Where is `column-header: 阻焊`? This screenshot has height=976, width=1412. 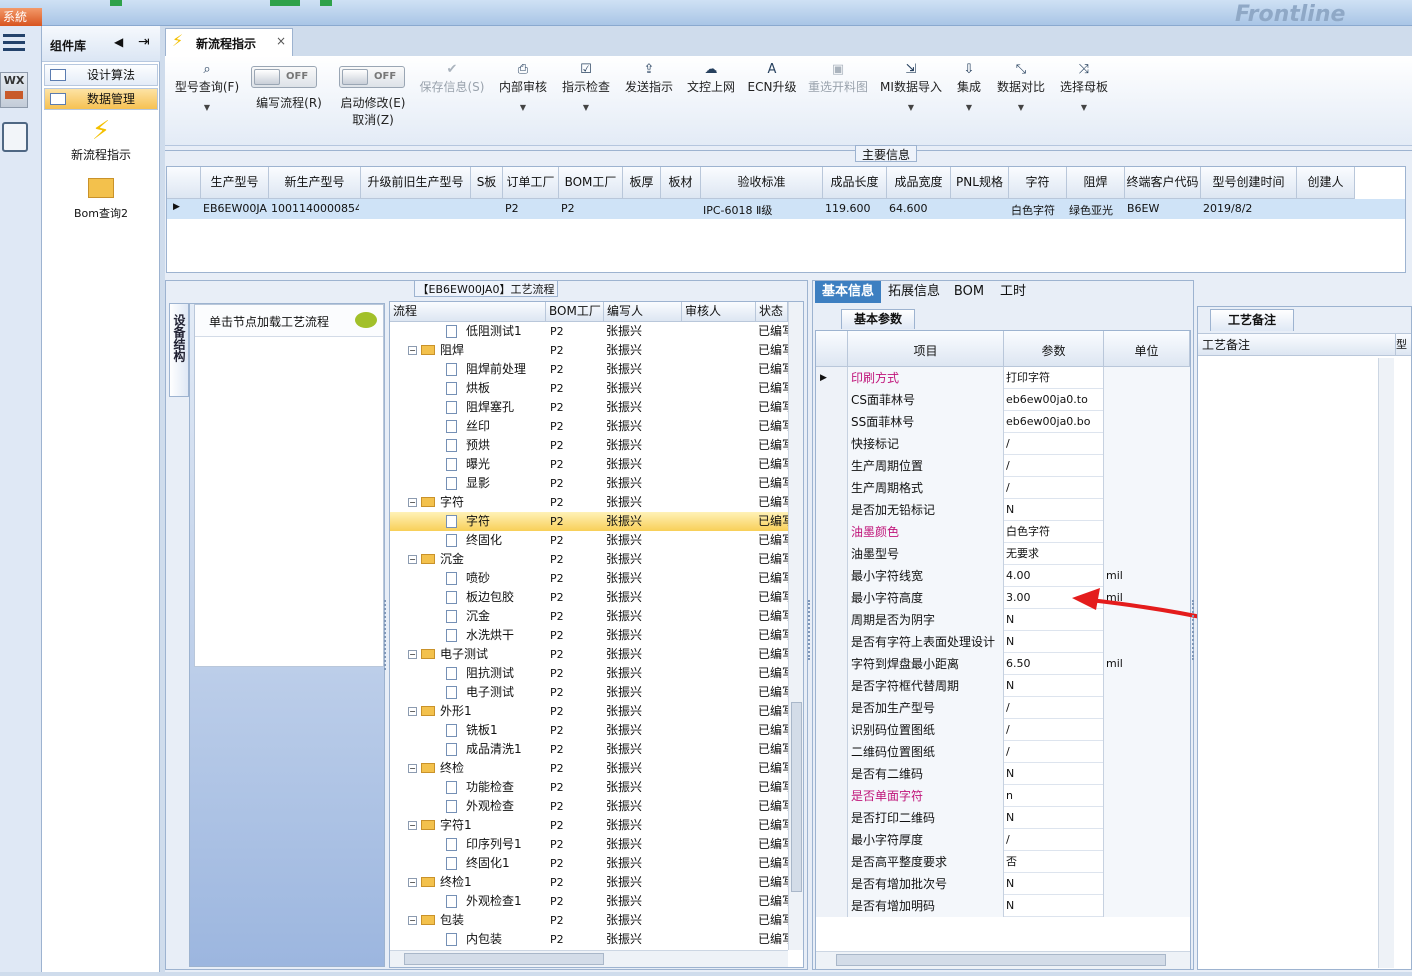
column-header: 阻焊 is located at coordinates (1096, 183).